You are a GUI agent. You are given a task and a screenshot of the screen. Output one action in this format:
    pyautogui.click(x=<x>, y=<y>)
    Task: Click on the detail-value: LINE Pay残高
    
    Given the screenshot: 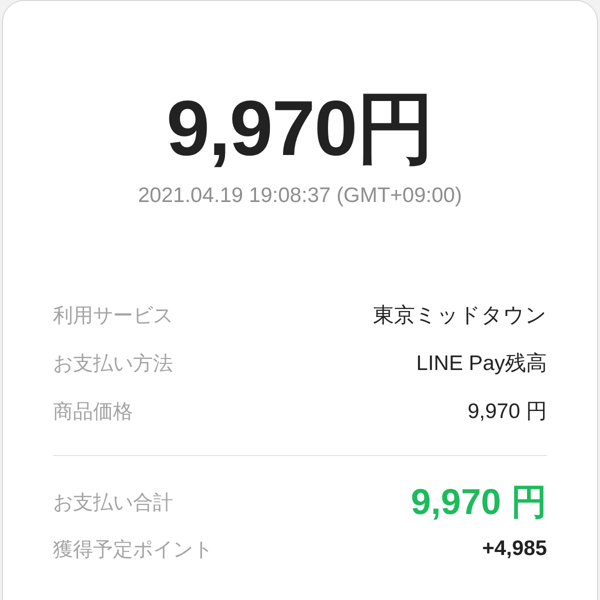 What is the action you would take?
    pyautogui.click(x=481, y=364)
    